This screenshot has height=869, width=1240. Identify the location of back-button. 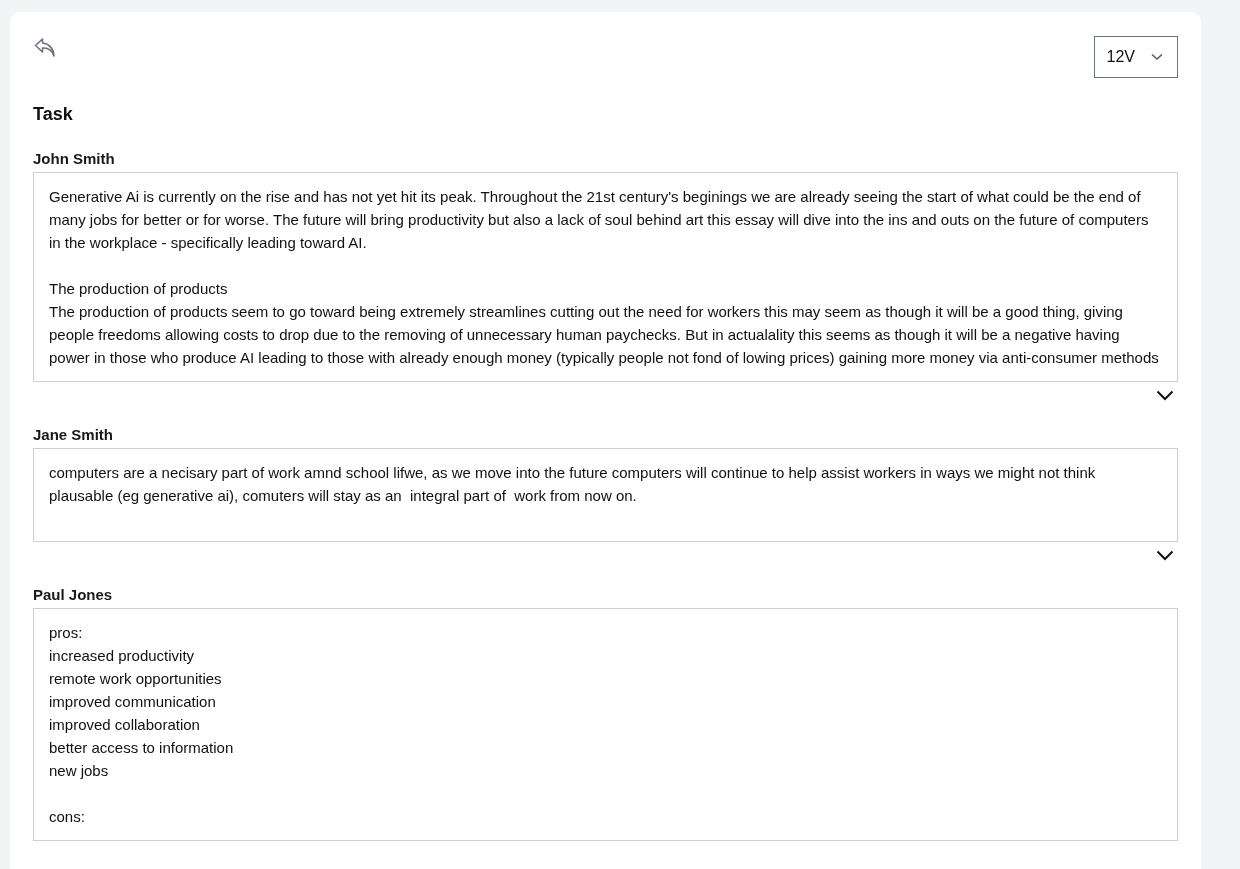
(45, 48).